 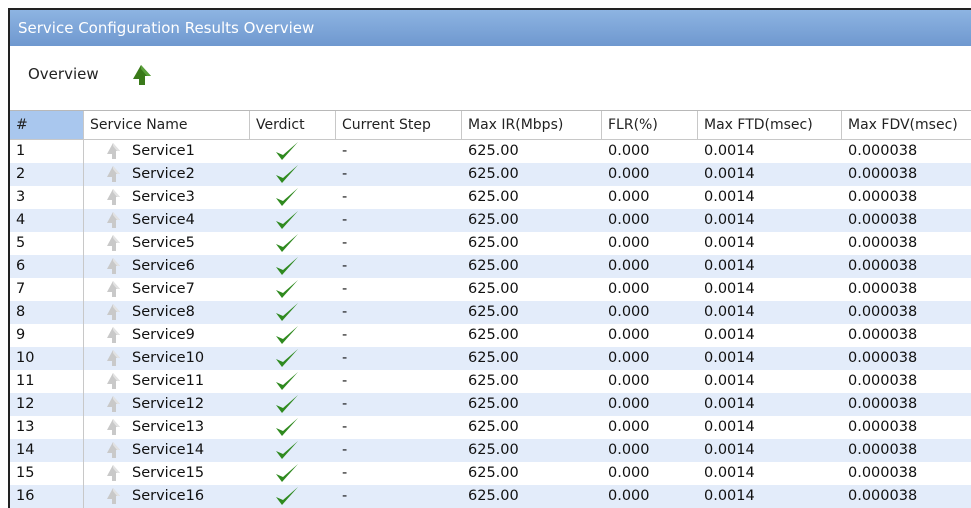 I want to click on table-row: 4 Service4 - 625.00 0.000 0.0014 0.000038, so click(x=490, y=220).